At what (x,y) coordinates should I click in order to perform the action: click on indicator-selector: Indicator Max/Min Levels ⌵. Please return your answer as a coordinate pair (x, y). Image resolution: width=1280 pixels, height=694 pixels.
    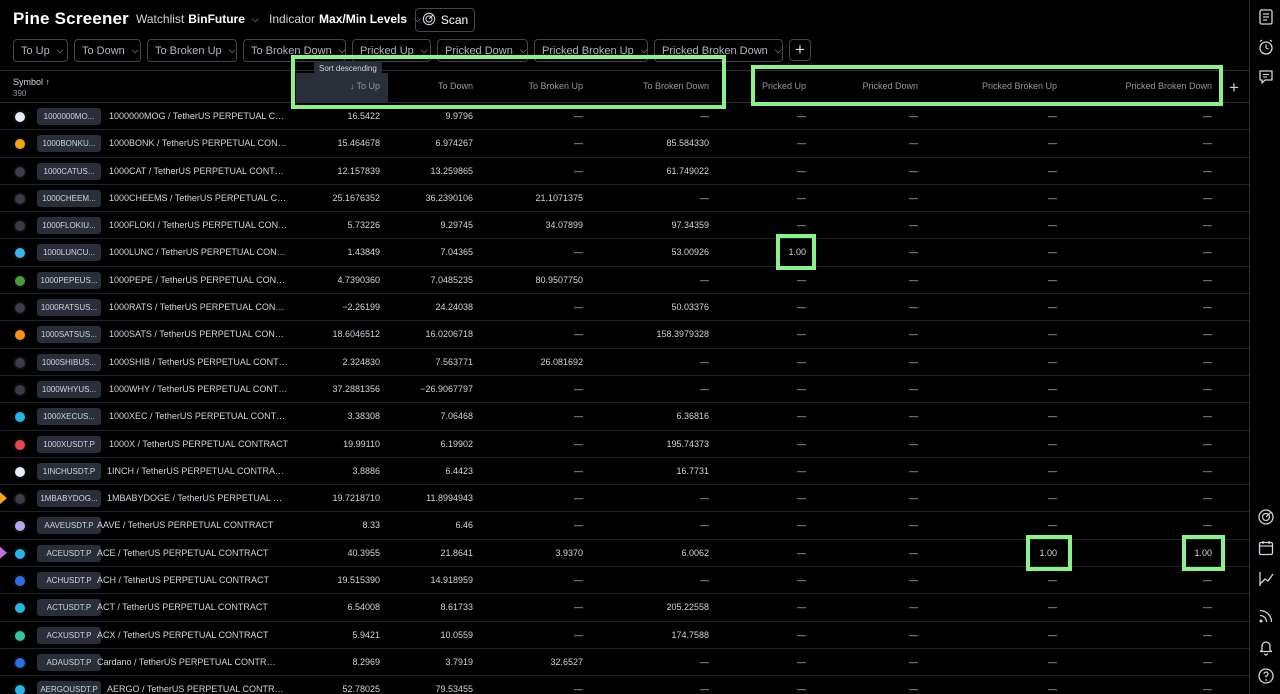
    Looking at the image, I should click on (345, 19).